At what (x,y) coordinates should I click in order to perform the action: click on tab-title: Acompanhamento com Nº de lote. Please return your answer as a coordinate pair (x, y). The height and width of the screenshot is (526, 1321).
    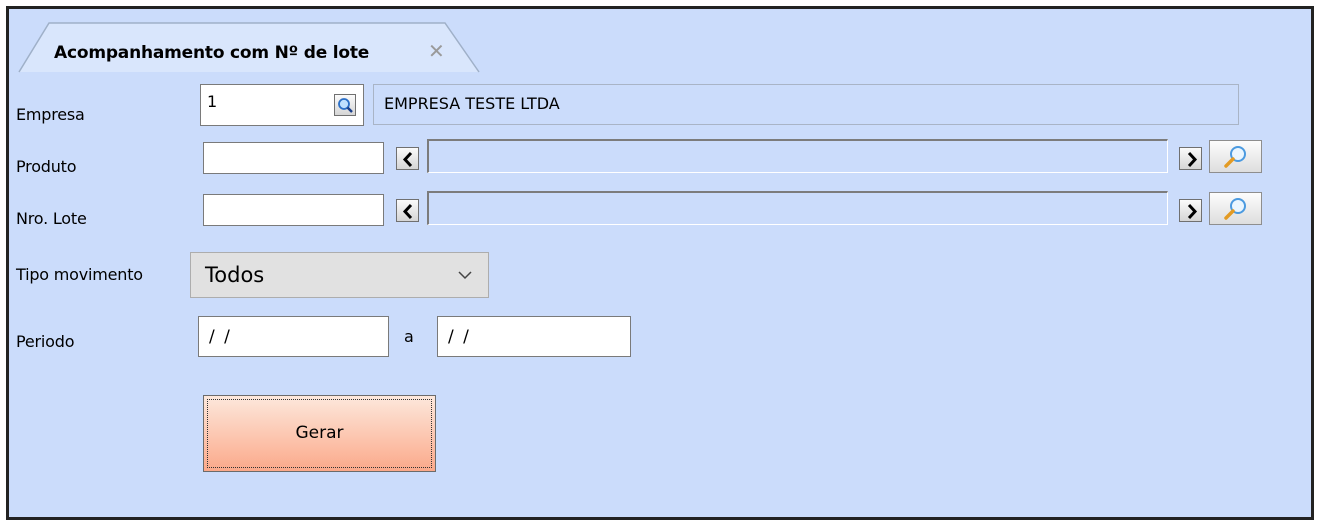
    Looking at the image, I should click on (212, 53).